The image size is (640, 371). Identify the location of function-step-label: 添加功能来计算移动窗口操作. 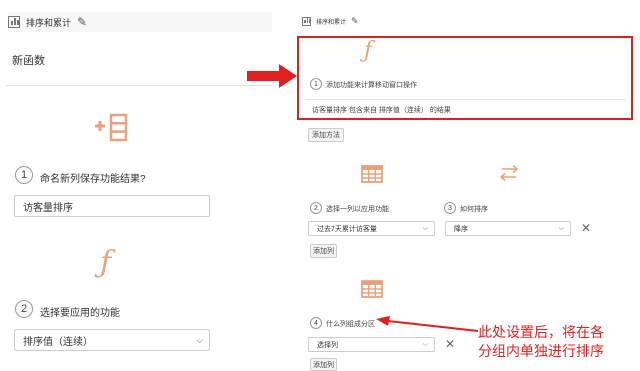
(371, 85).